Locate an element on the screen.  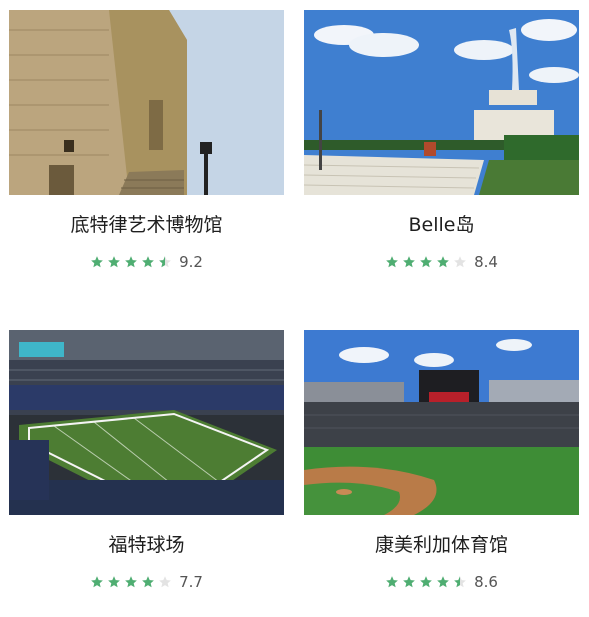
rating-row: 8.6 is located at coordinates (441, 582).